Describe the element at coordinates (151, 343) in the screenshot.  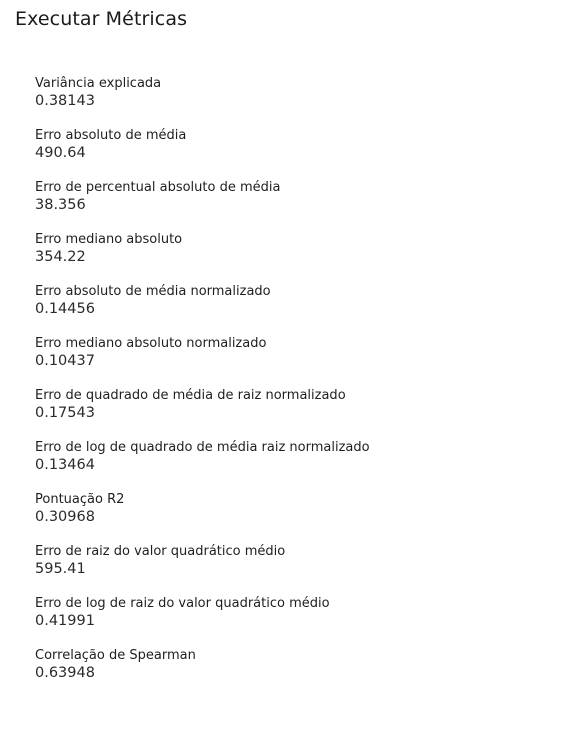
I see `metric-label: Erro mediano absoluto normalizado` at that location.